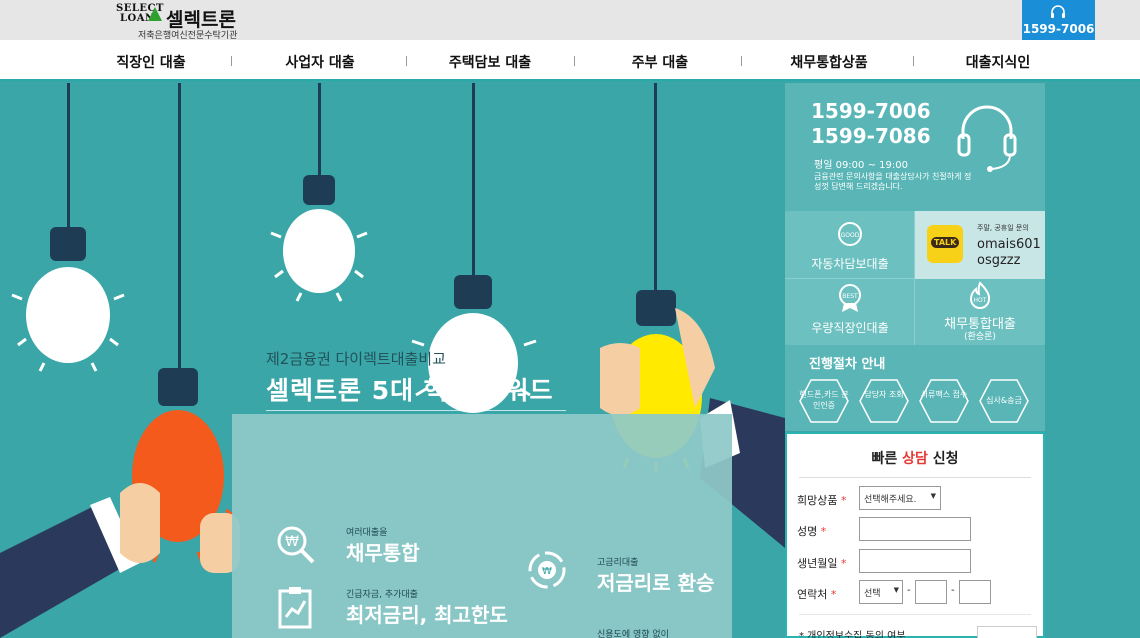 The width and height of the screenshot is (1140, 638). I want to click on product-label: 자동차담보대출, so click(850, 264).